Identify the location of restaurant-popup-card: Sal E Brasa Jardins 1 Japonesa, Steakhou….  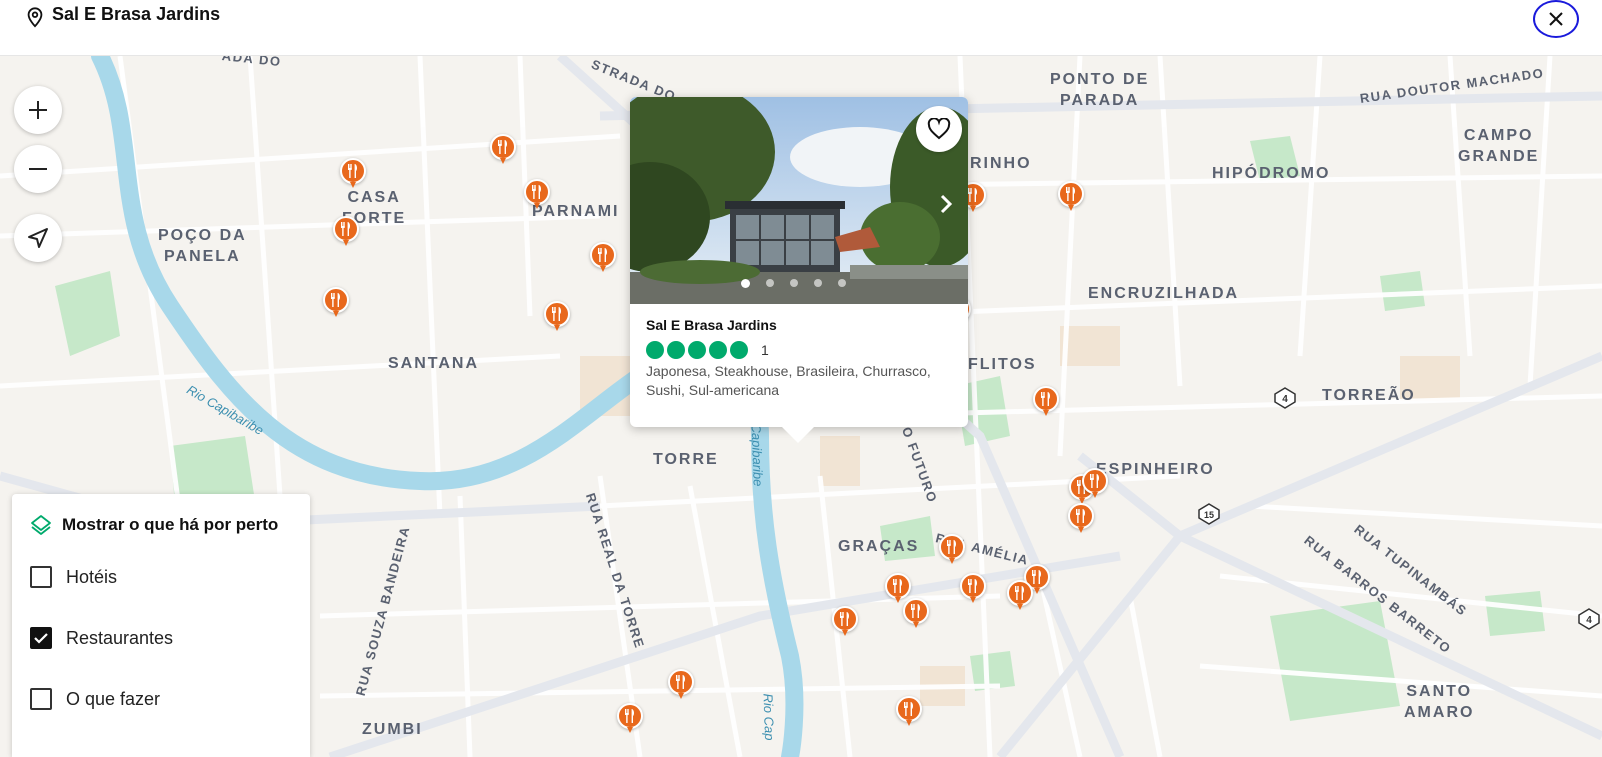
(799, 270).